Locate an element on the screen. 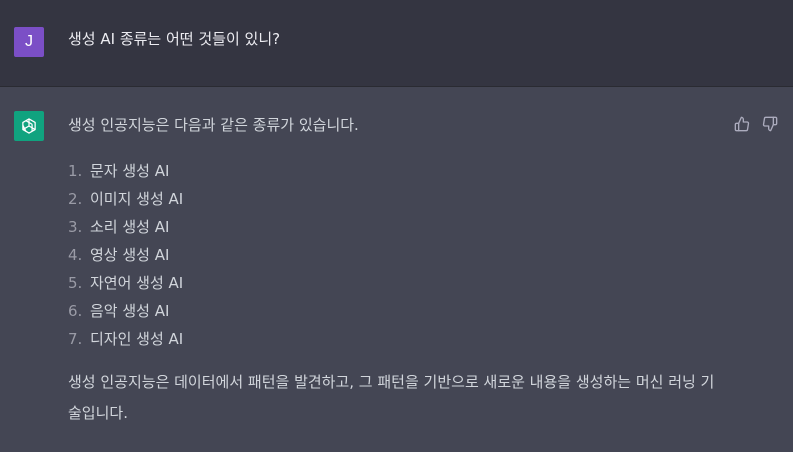 The width and height of the screenshot is (793, 452). list-item-label: 음악 생성 AI is located at coordinates (130, 311).